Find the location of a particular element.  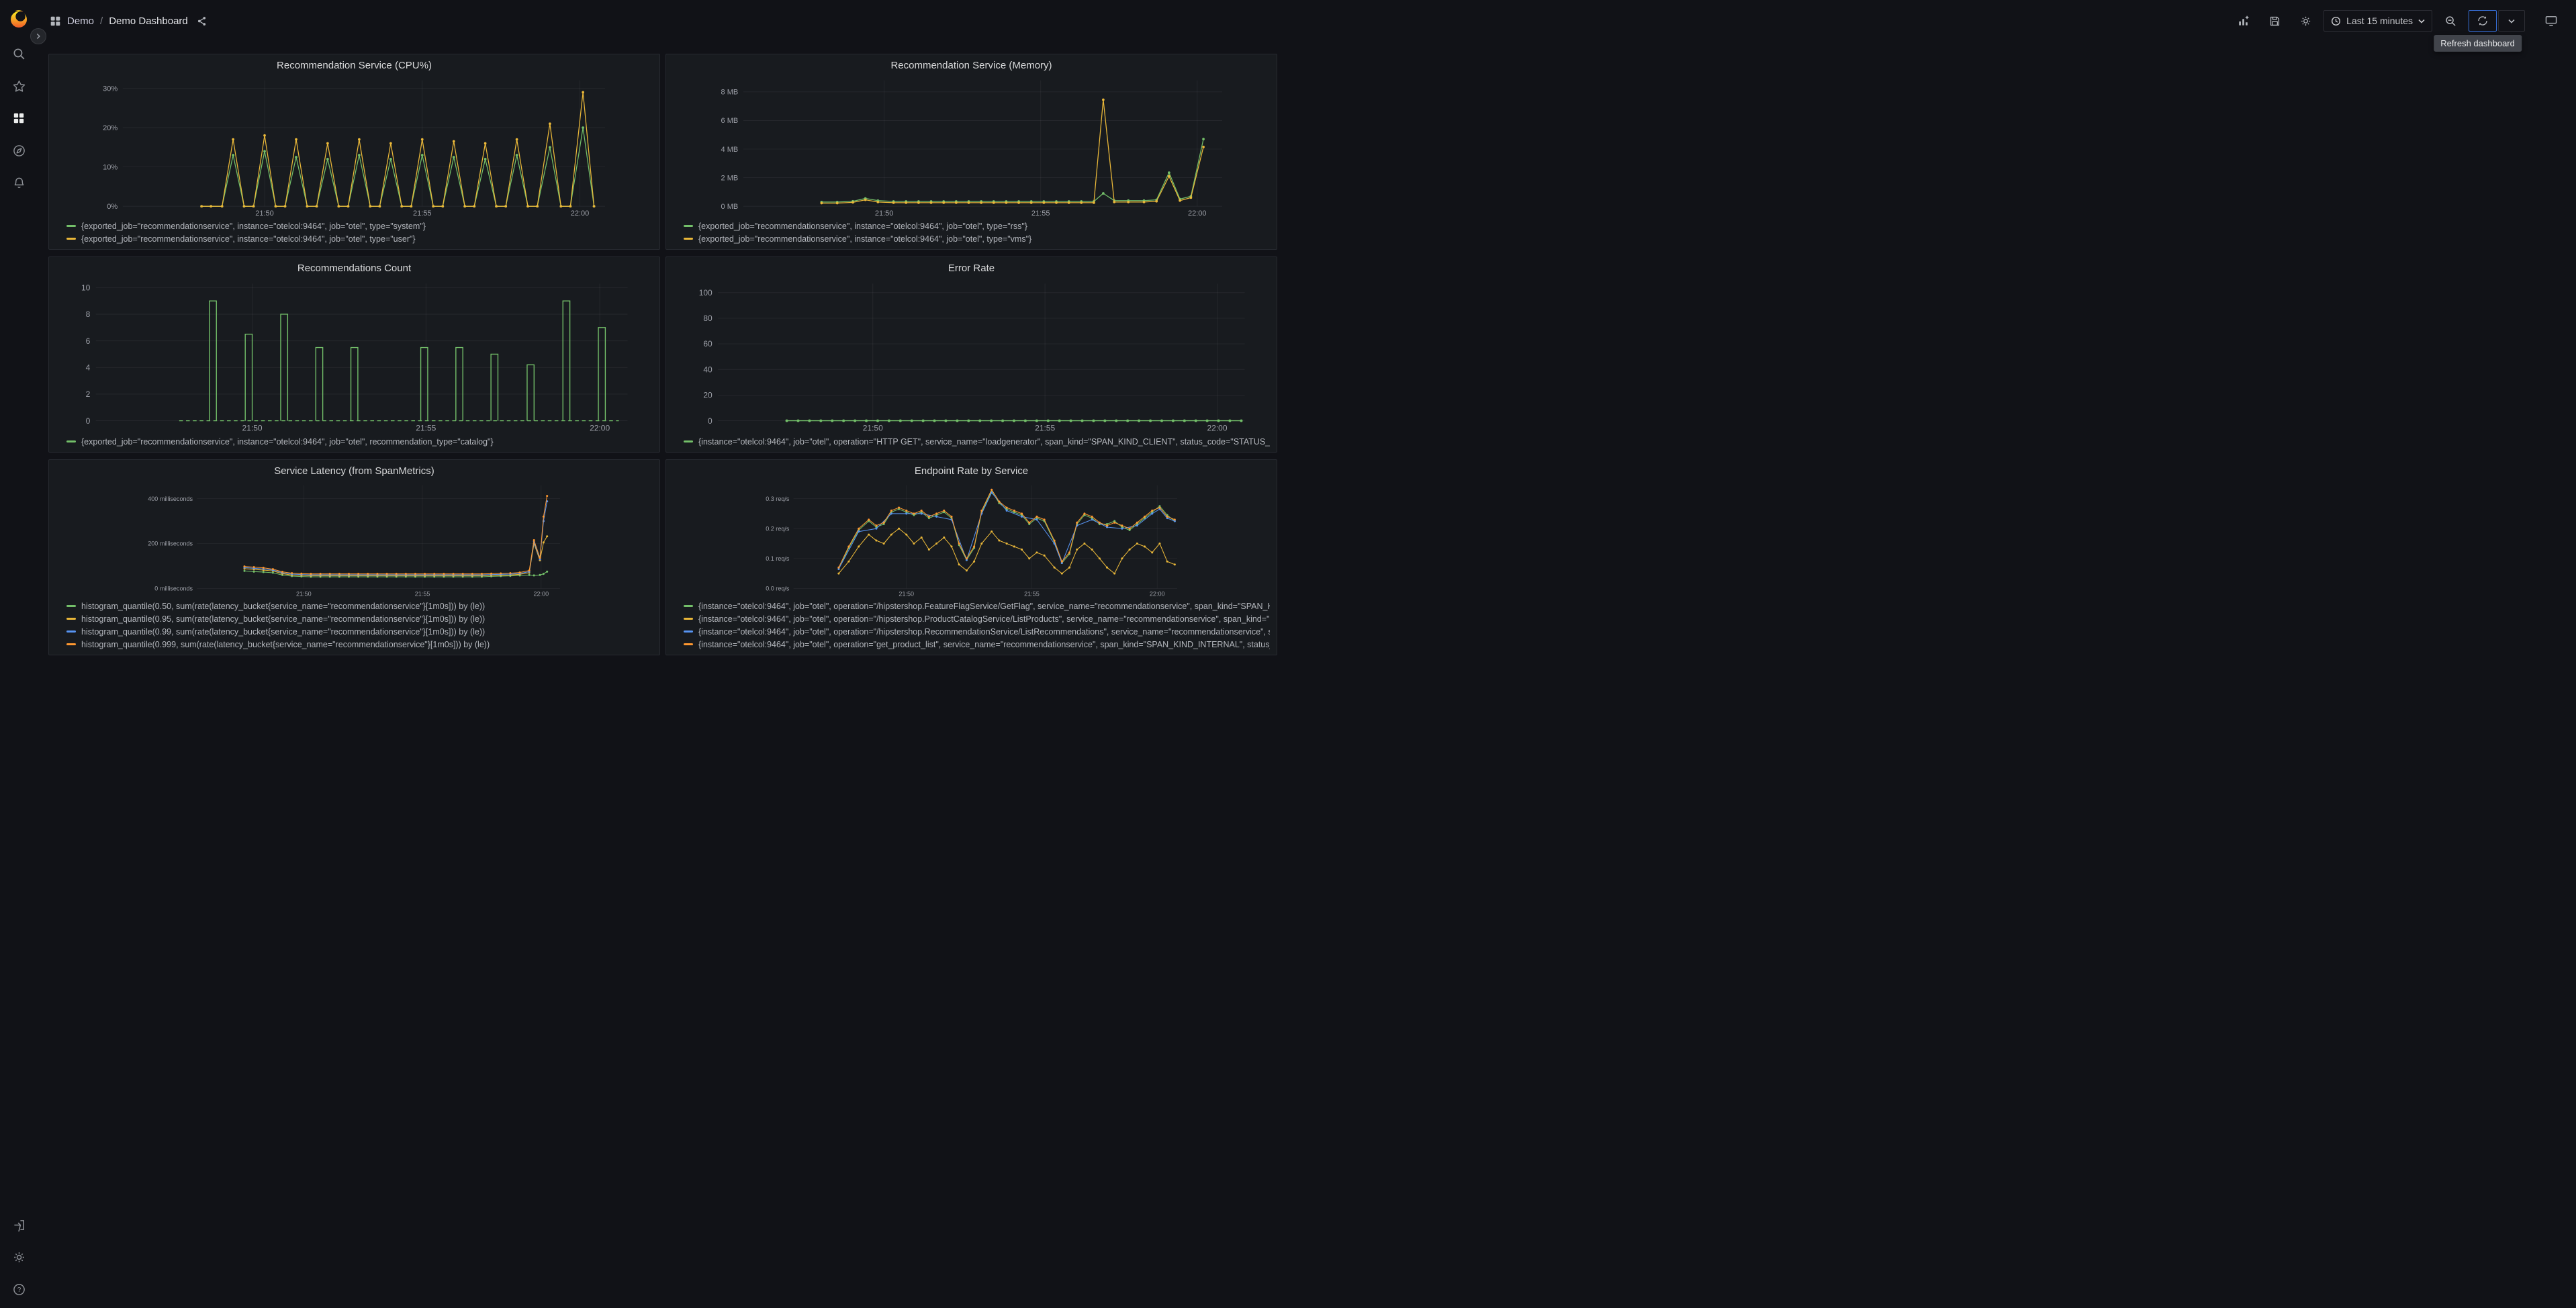

toolbar: Last 15 minutes Refresh dashboard is located at coordinates (2397, 31).